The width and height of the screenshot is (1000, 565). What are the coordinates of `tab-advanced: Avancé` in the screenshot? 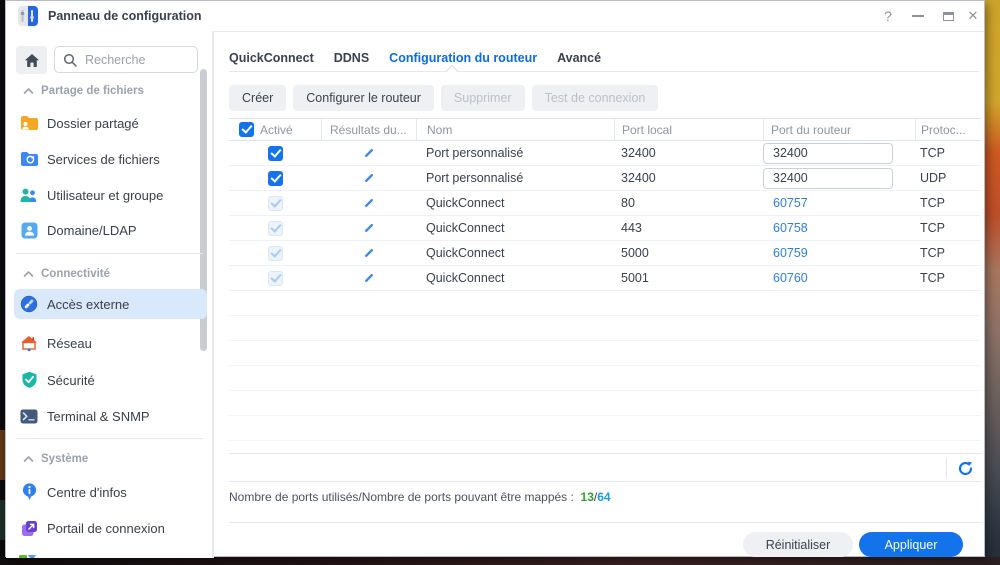 It's located at (579, 58).